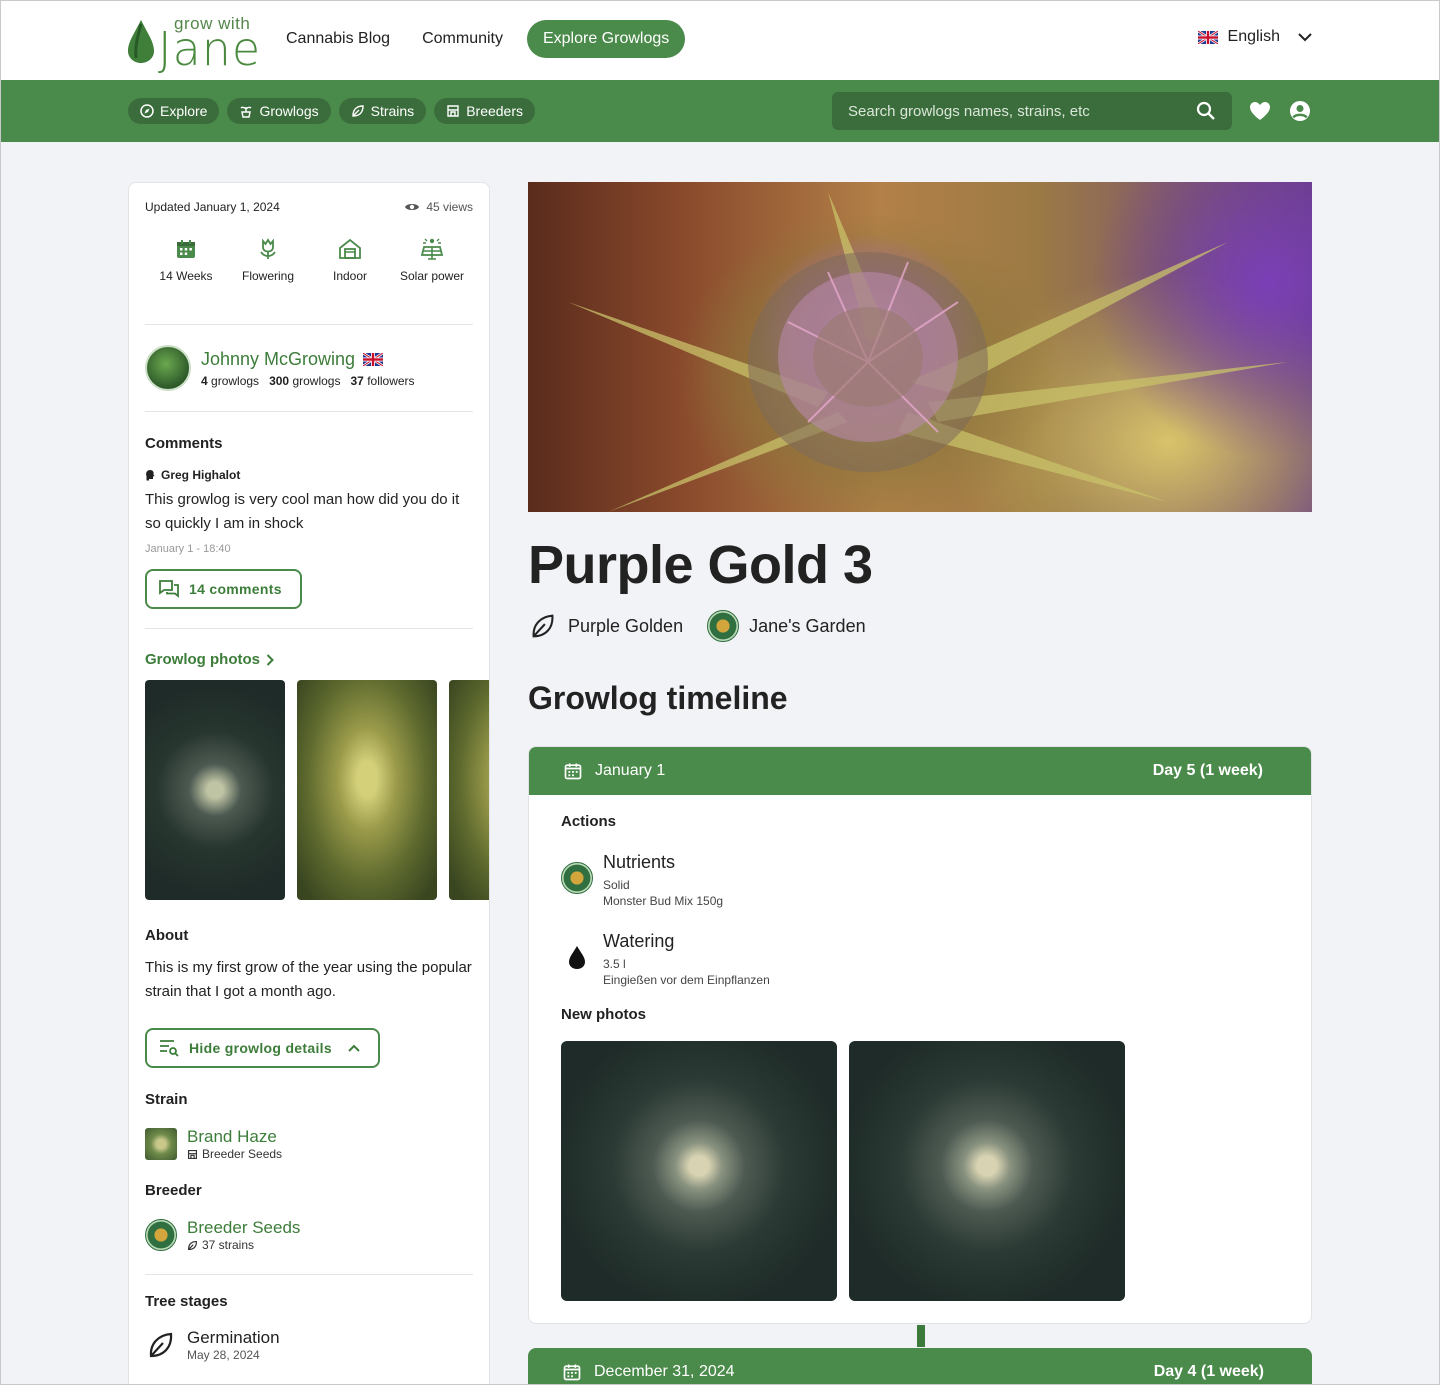 The image size is (1440, 1385). What do you see at coordinates (921, 1336) in the screenshot?
I see `timeline-connector` at bounding box center [921, 1336].